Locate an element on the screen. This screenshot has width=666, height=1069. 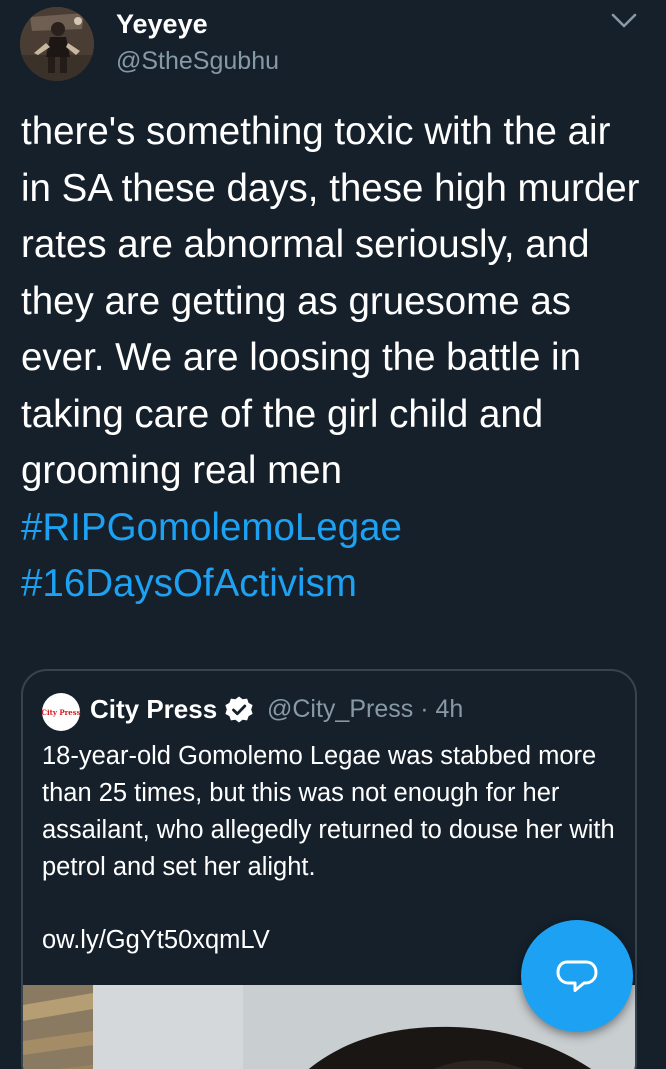
avatar-image is located at coordinates (57, 44).